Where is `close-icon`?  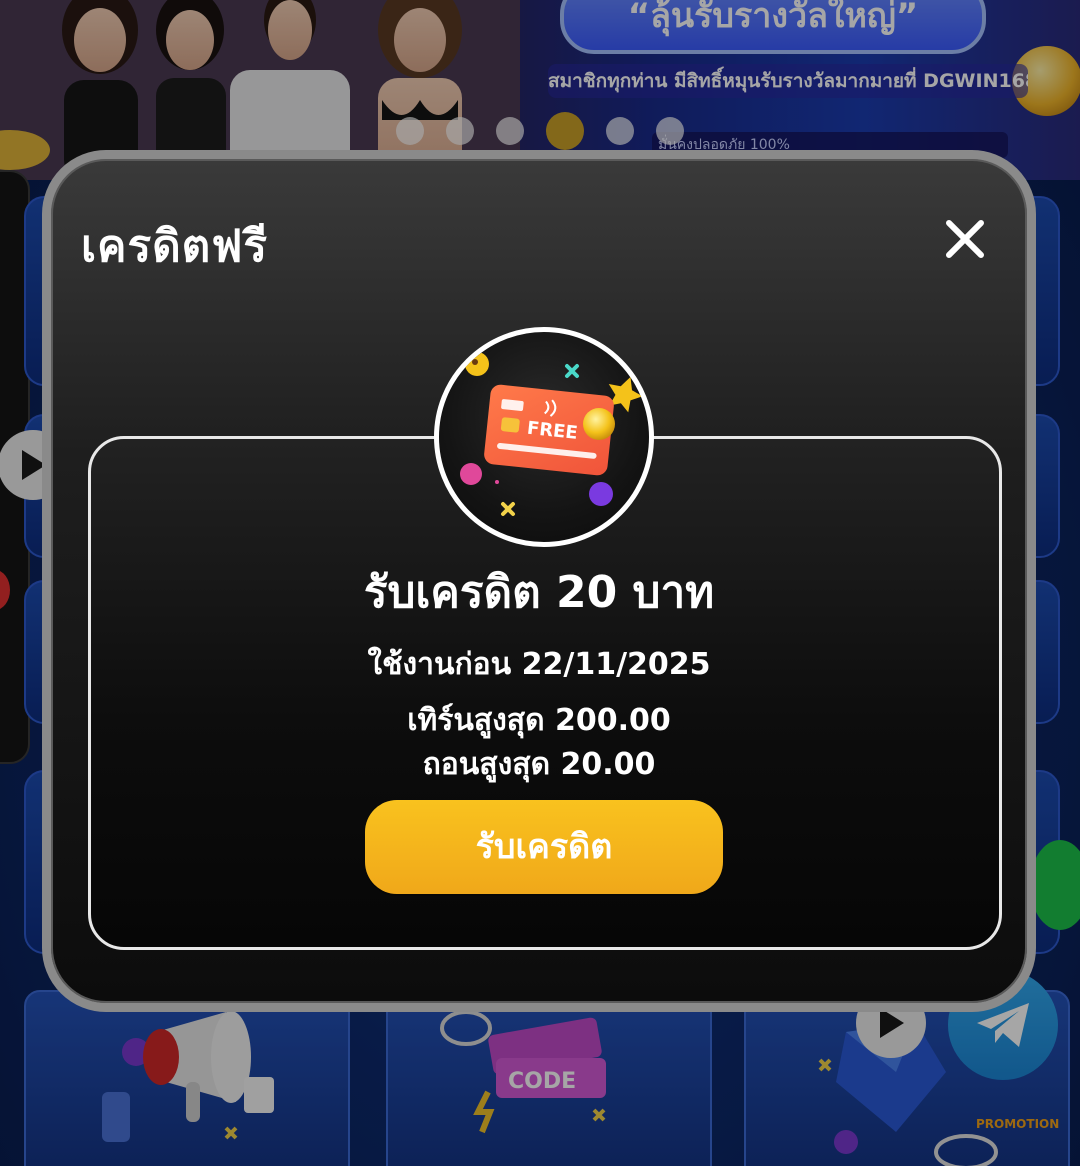 close-icon is located at coordinates (965, 239).